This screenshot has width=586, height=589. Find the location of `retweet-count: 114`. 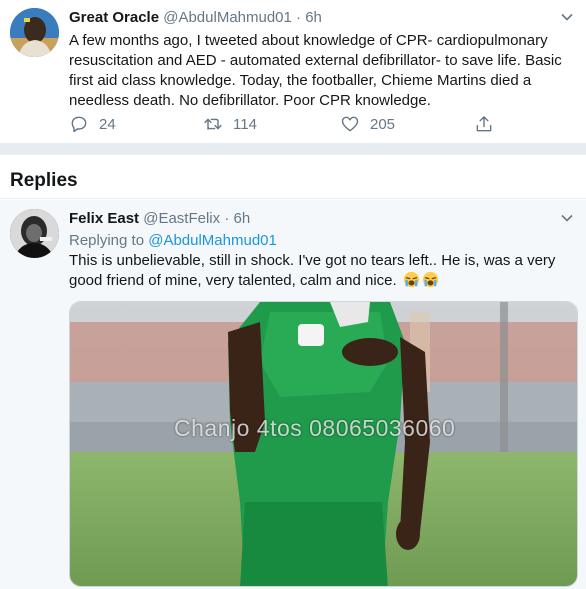

retweet-count: 114 is located at coordinates (245, 124).